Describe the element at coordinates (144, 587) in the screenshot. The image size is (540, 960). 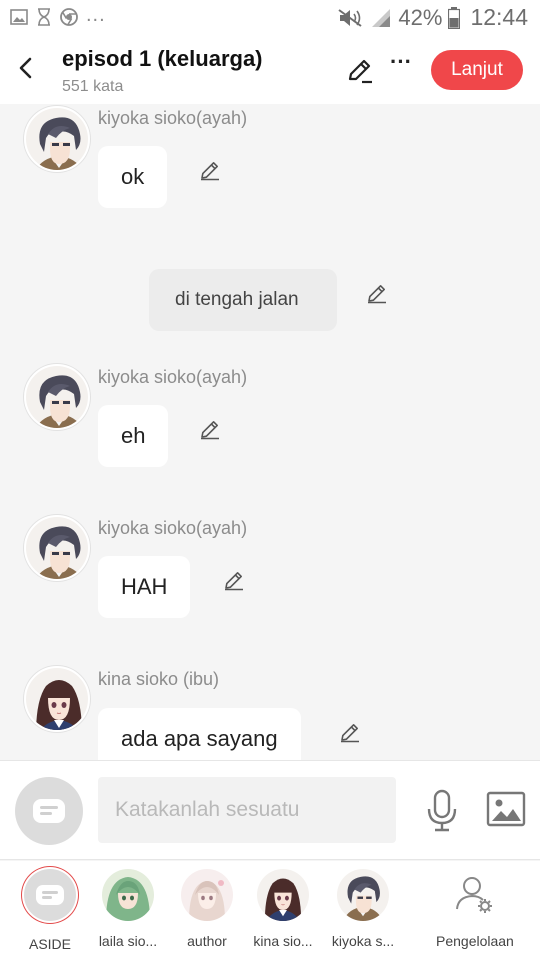
I see `message-bubble: HAH` at that location.